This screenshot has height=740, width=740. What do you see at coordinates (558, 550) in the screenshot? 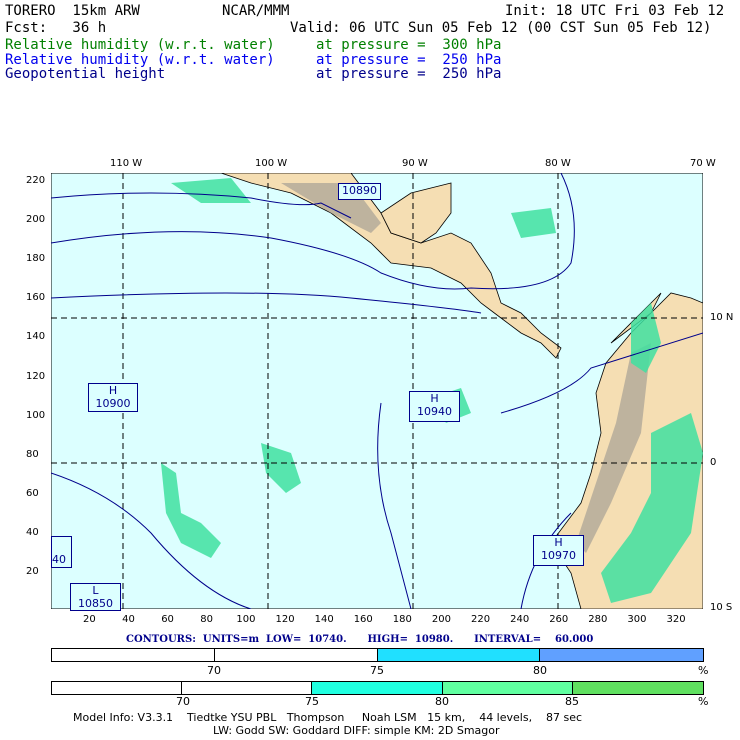
I see `high-label: H 10970` at bounding box center [558, 550].